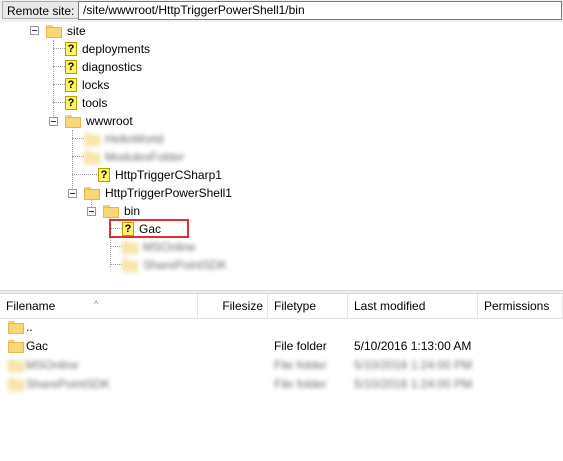  What do you see at coordinates (168, 175) in the screenshot?
I see `tree-item-label: HttpTriggerCSharp1` at bounding box center [168, 175].